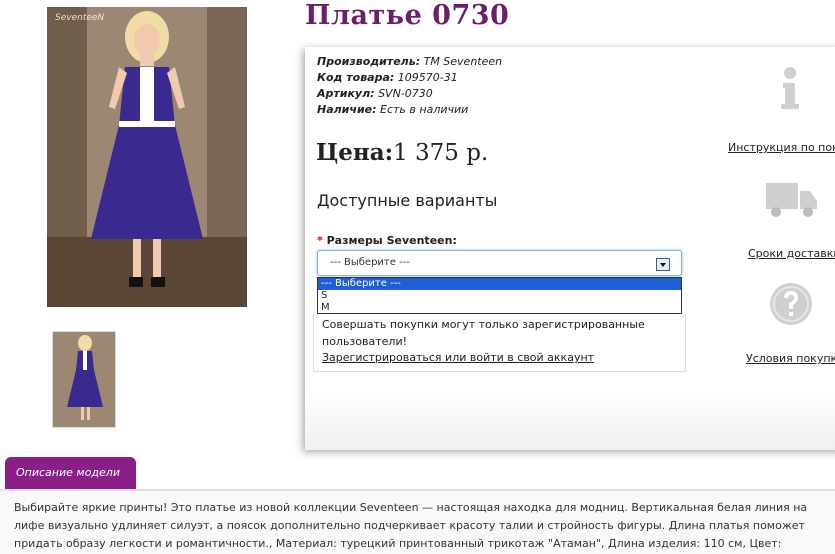 Image resolution: width=835 pixels, height=554 pixels. What do you see at coordinates (427, 77) in the screenshot?
I see `spec-value: 109570-31` at bounding box center [427, 77].